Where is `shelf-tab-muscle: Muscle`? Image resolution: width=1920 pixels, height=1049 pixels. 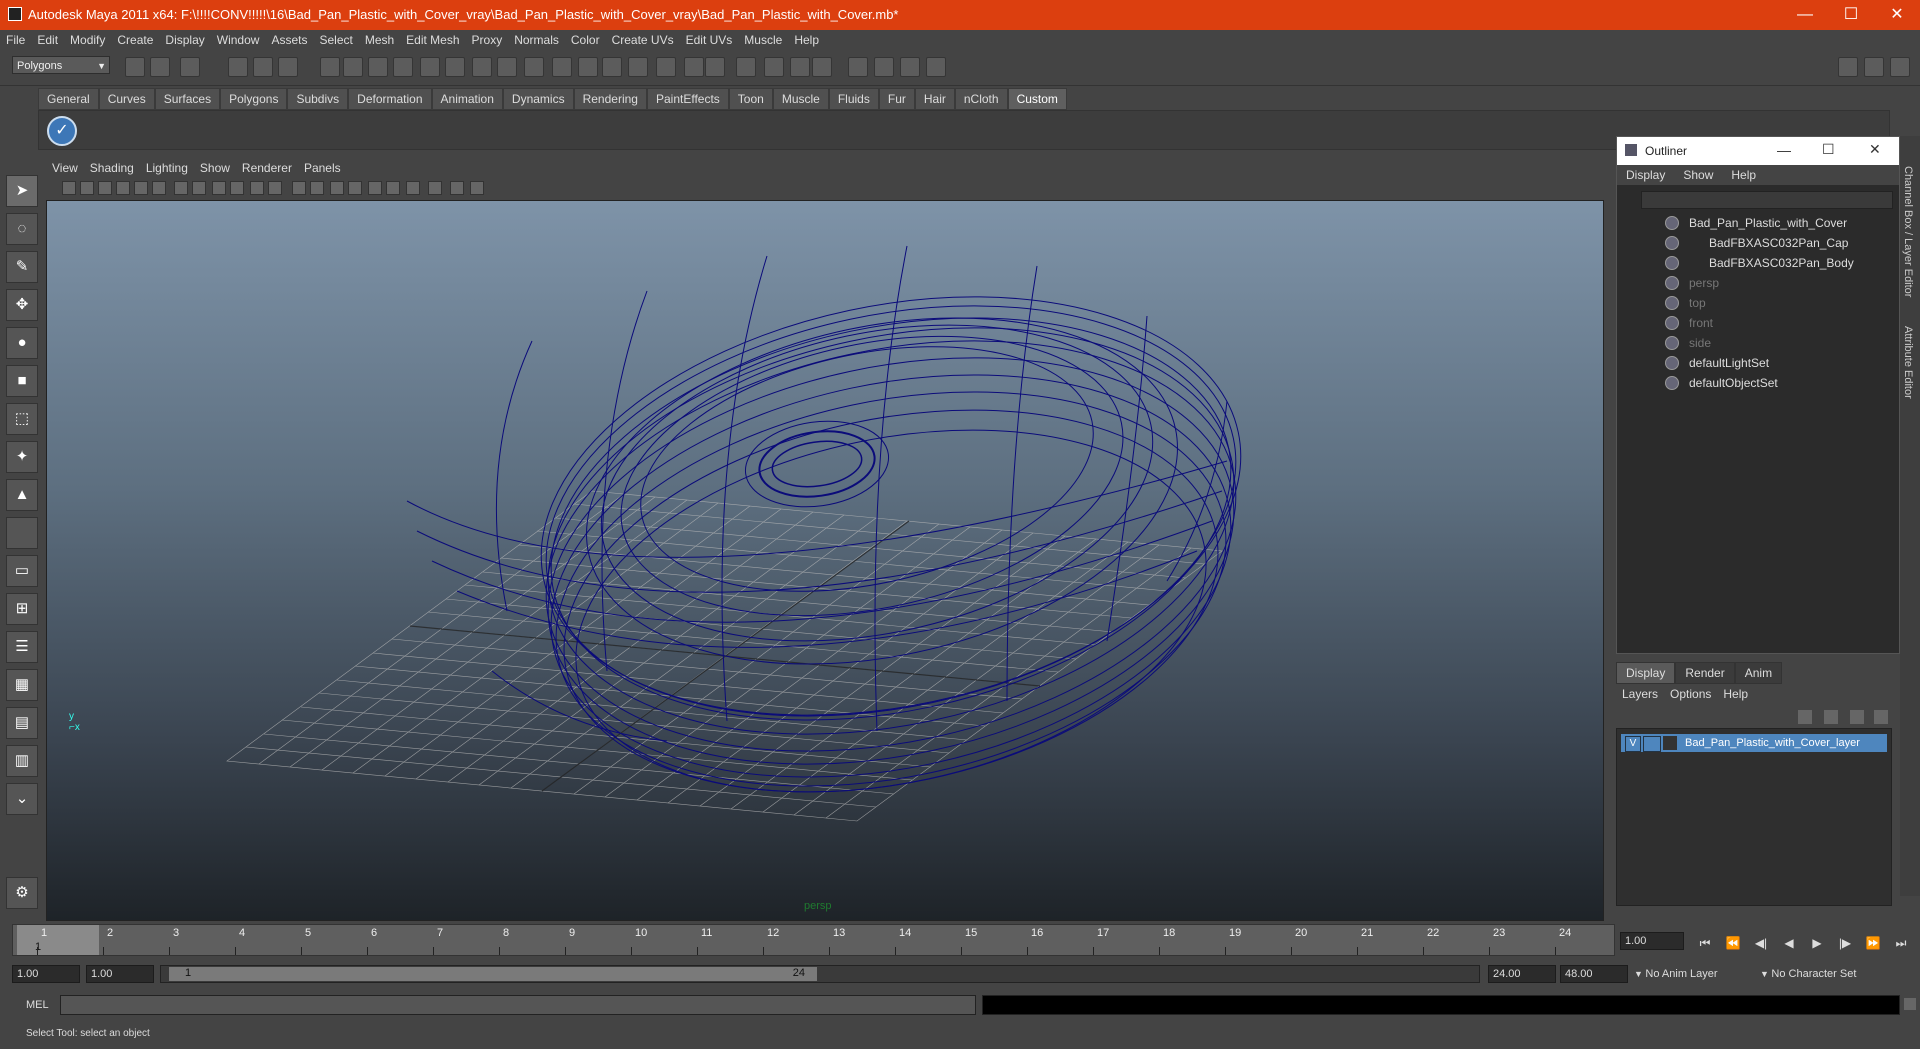 shelf-tab-muscle: Muscle is located at coordinates (800, 99).